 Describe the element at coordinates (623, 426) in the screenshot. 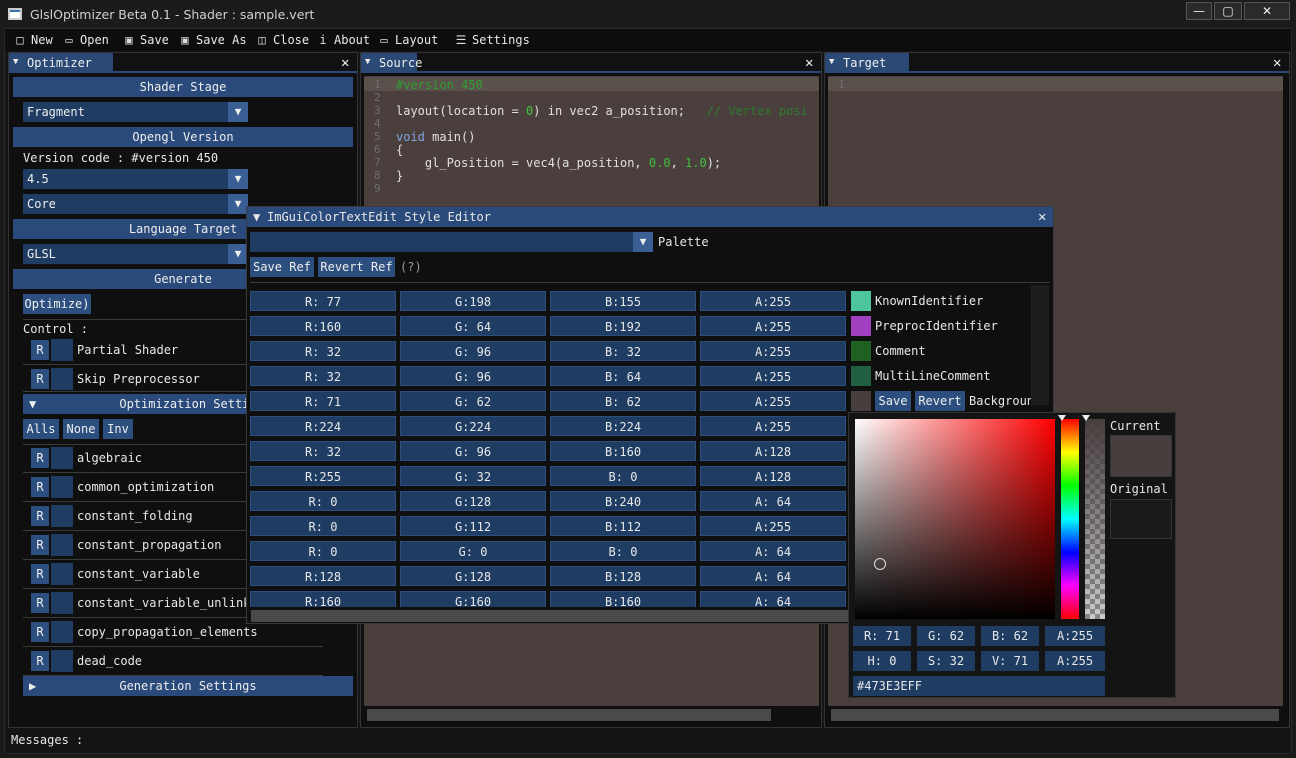

I see `b-component-field: B:224` at that location.